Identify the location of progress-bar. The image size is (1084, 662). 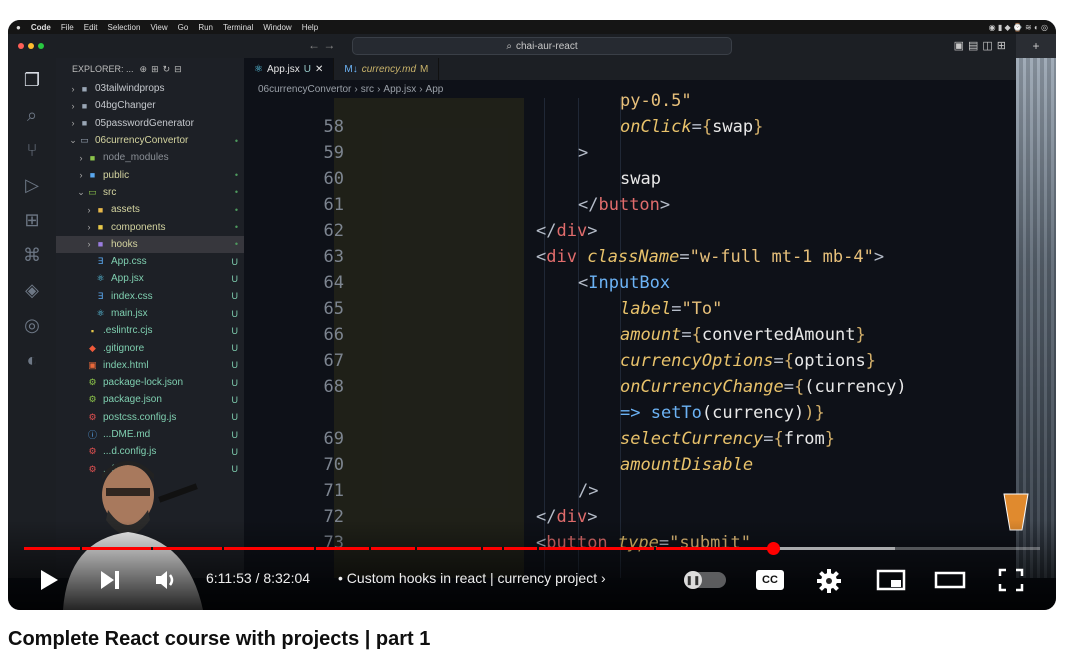
(532, 548).